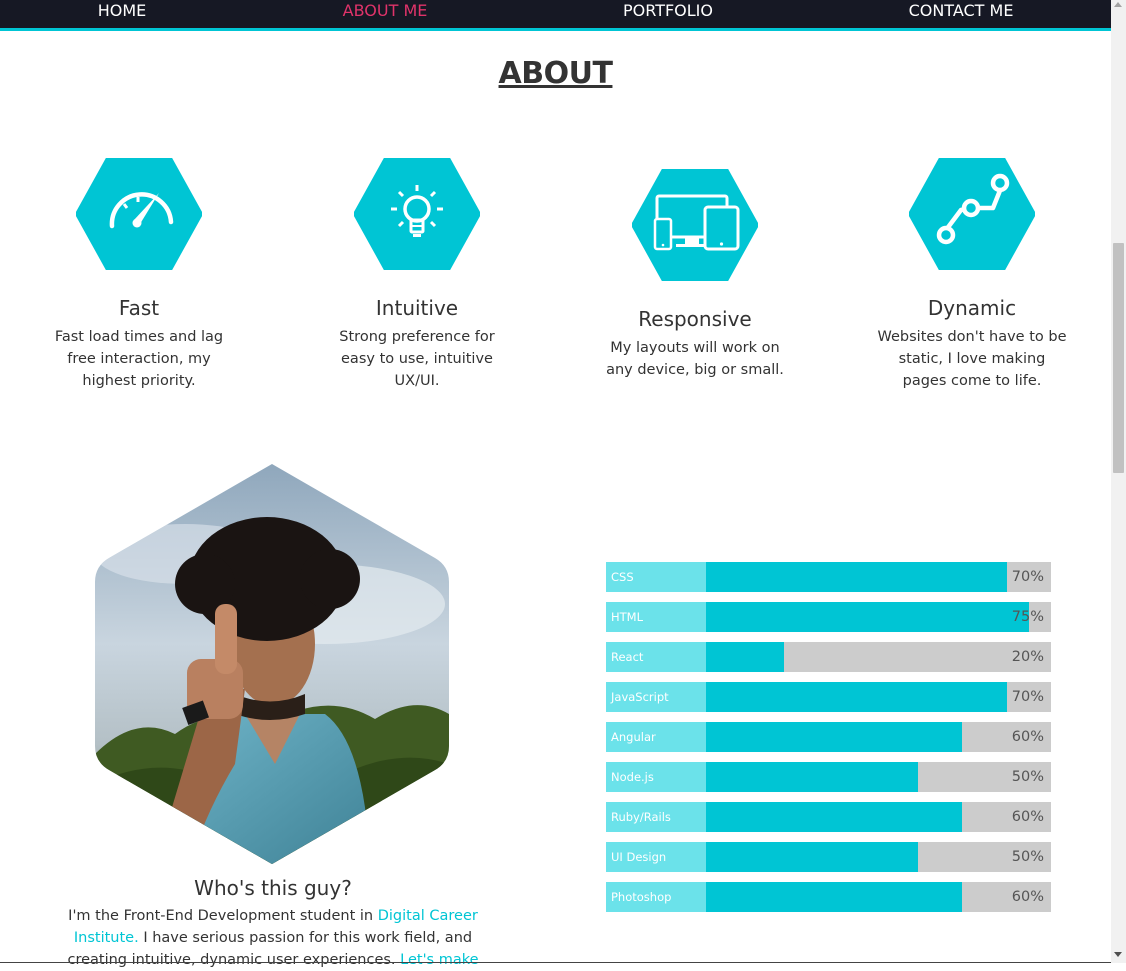 Image resolution: width=1126 pixels, height=971 pixels. What do you see at coordinates (972, 308) in the screenshot?
I see `feature-title: Dynamic` at bounding box center [972, 308].